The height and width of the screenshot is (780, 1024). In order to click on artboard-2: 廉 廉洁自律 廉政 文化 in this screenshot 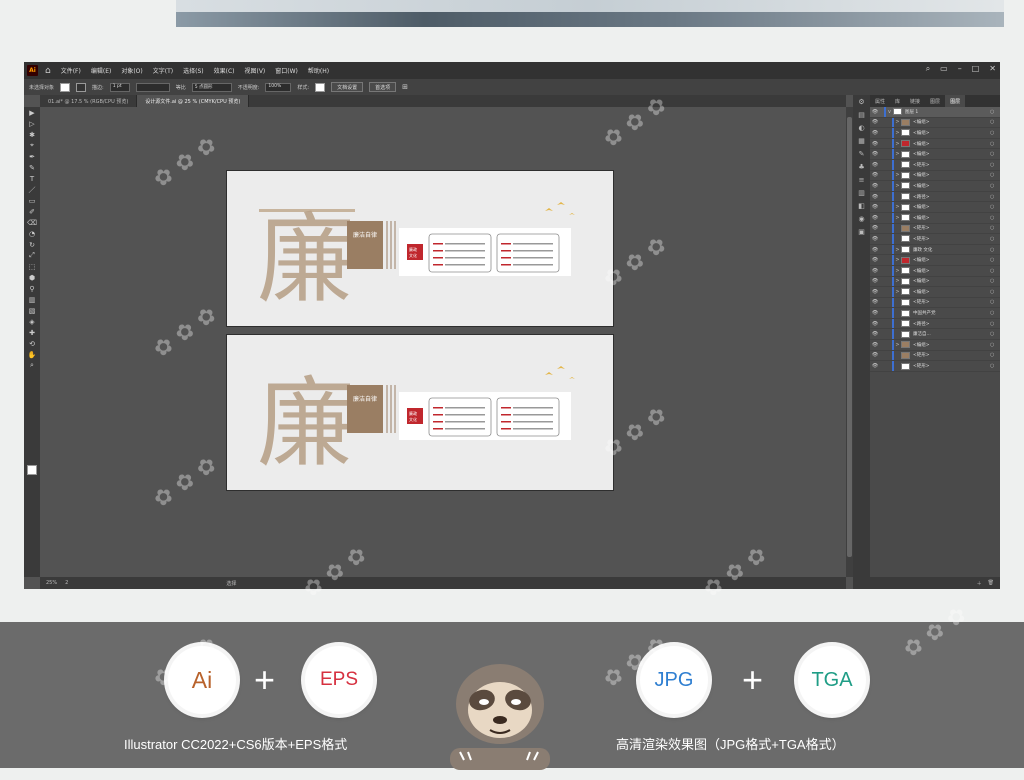, I will do `click(420, 412)`.